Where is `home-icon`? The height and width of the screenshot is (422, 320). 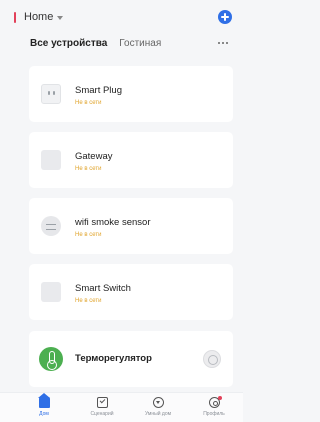 home-icon is located at coordinates (43, 400).